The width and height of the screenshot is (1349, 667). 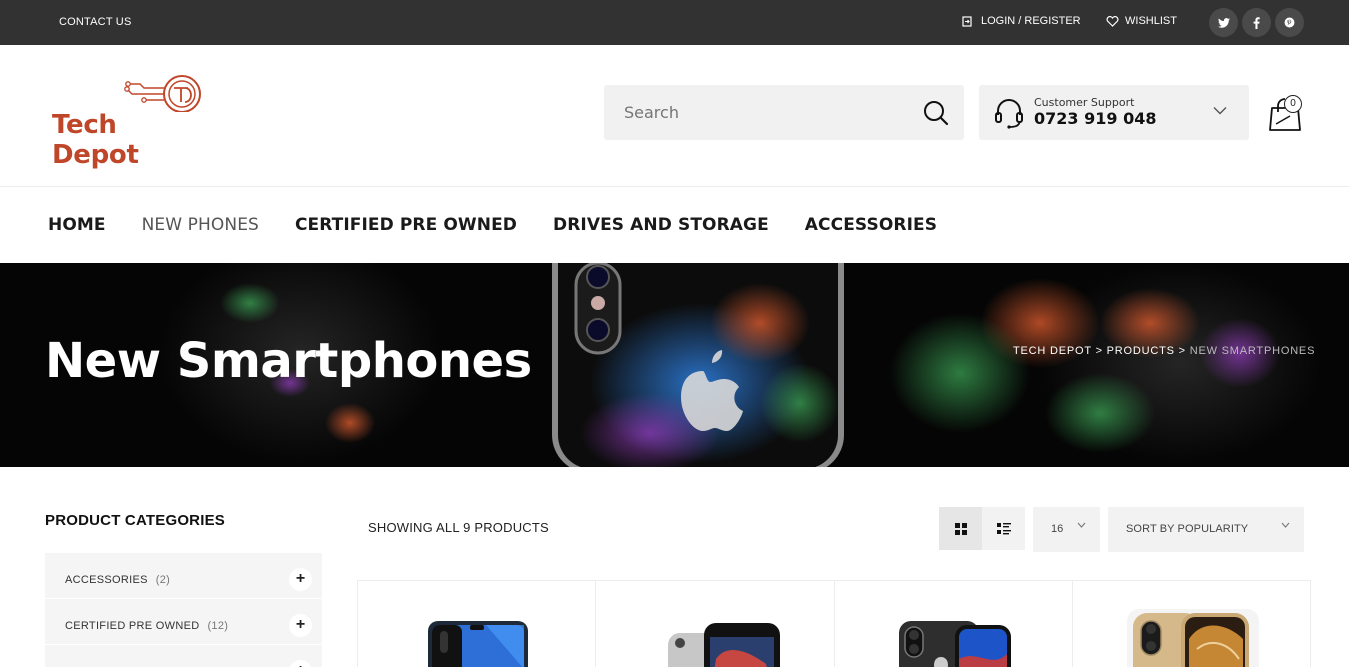 I want to click on facebook-icon, so click(x=1256, y=22).